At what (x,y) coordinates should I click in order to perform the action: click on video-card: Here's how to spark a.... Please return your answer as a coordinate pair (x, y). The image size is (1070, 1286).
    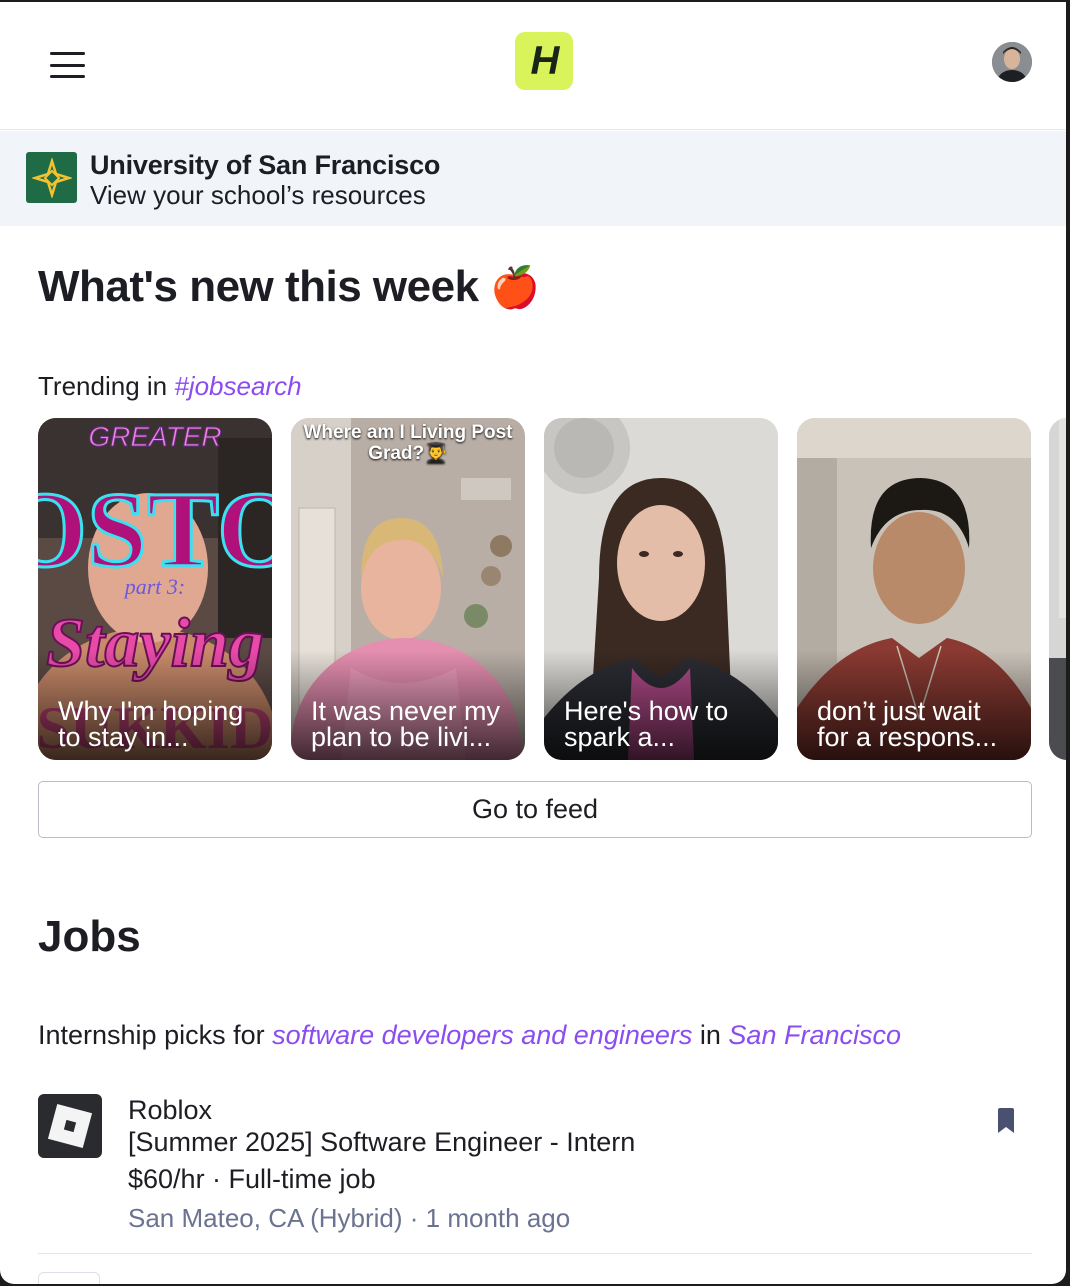
    Looking at the image, I should click on (661, 589).